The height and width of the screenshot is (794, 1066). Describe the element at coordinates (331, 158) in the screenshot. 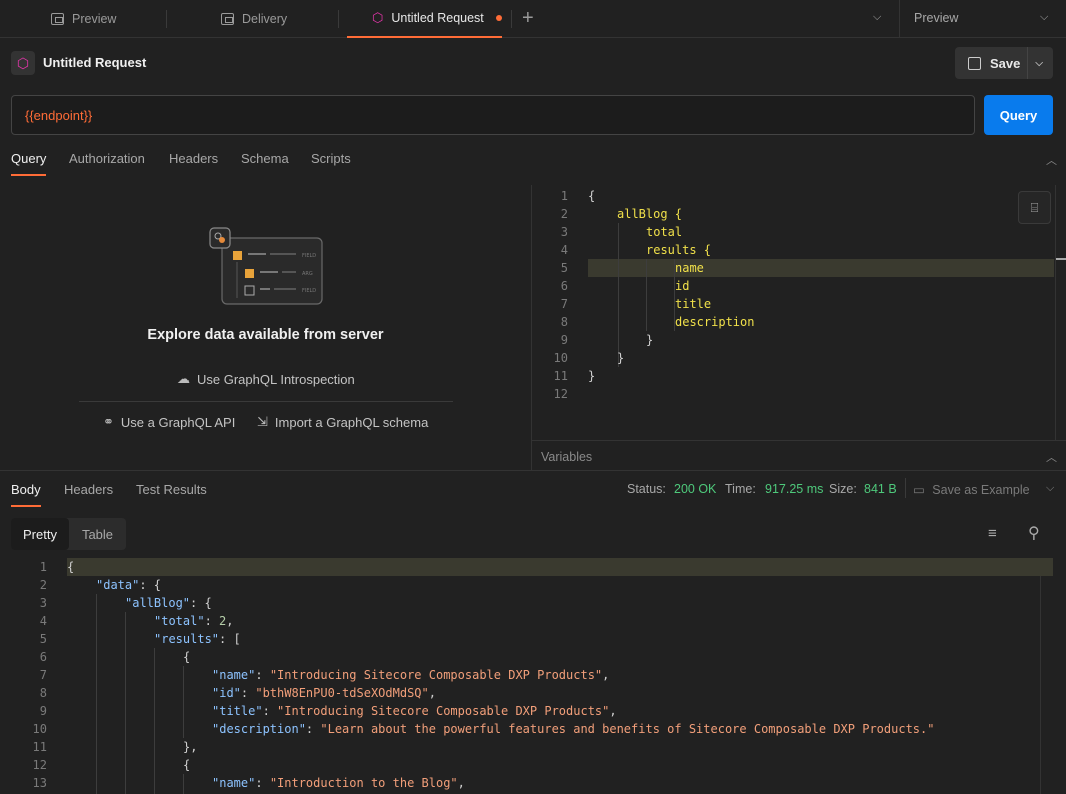

I see `tab-scripts: Scripts` at that location.